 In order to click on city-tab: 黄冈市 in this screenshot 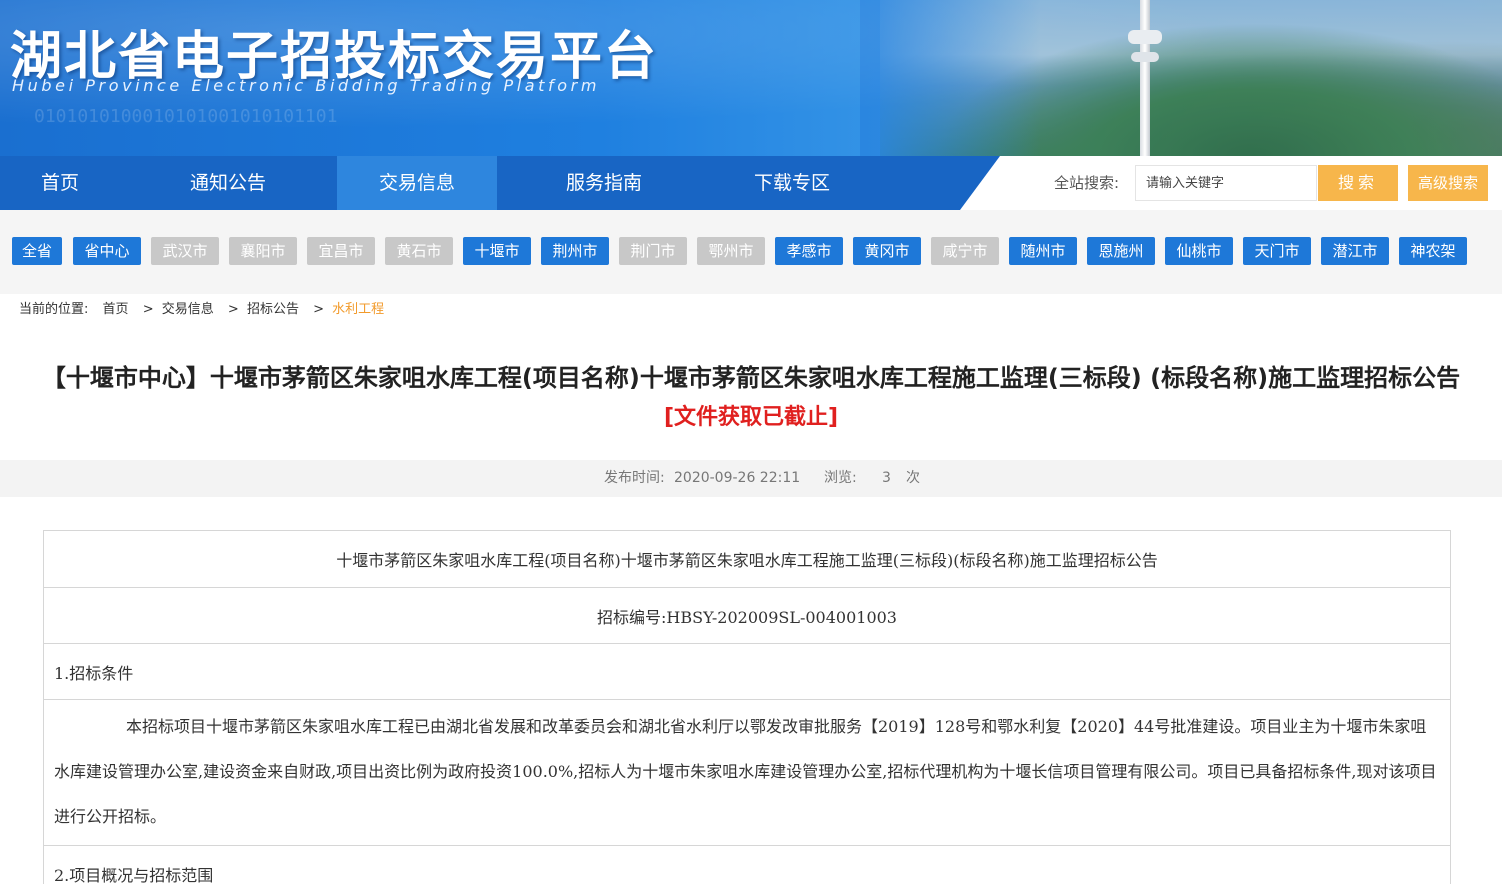, I will do `click(887, 251)`.